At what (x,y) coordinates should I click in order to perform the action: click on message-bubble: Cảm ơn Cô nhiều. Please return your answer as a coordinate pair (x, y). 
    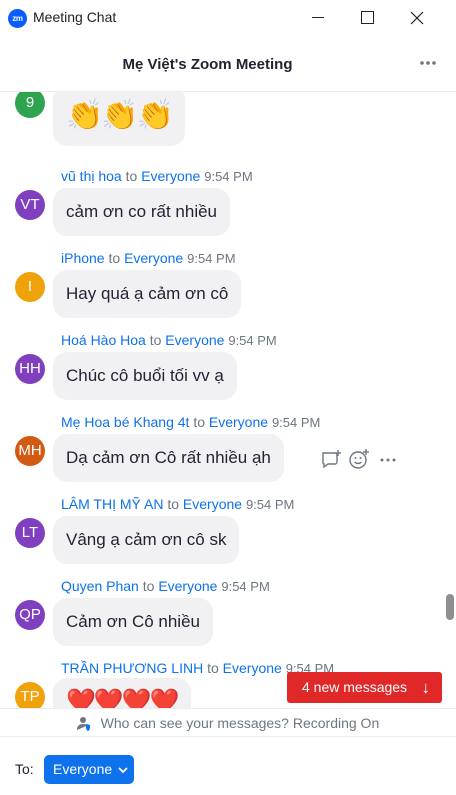
    Looking at the image, I should click on (133, 622).